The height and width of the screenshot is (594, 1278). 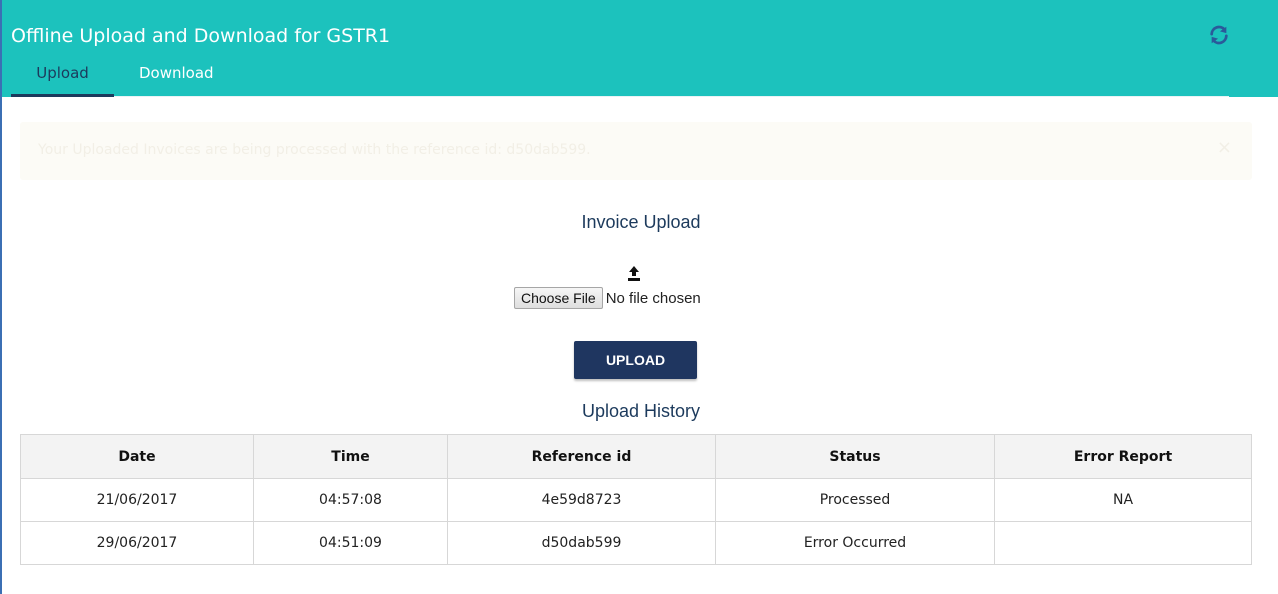 I want to click on cell-date: 21/06/2017, so click(x=137, y=500).